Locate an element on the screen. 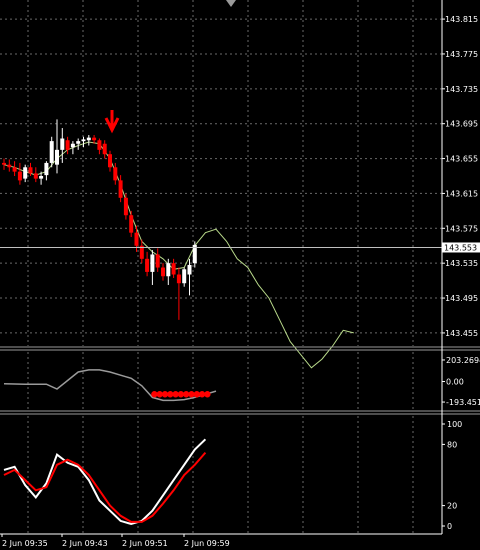 The height and width of the screenshot is (550, 480). price-label: 143.575 is located at coordinates (461, 228).